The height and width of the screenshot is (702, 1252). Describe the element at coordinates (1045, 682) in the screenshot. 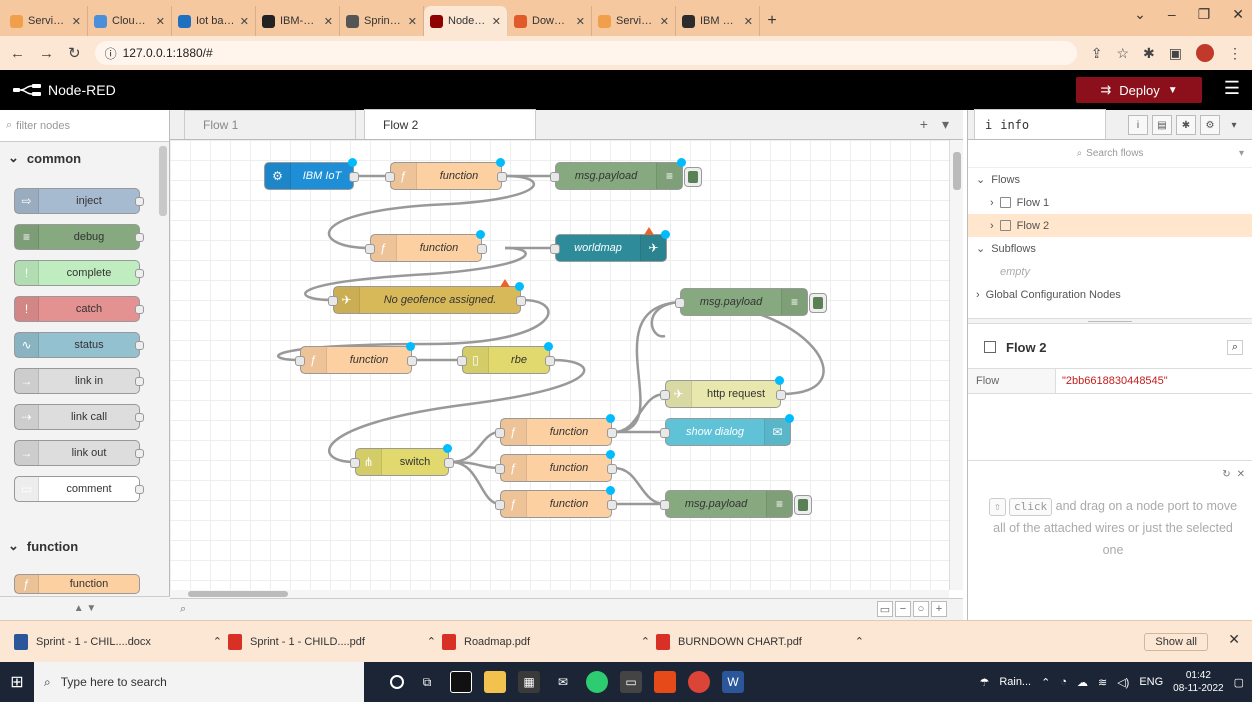

I see `tray-chevron-icon: ⌃` at that location.